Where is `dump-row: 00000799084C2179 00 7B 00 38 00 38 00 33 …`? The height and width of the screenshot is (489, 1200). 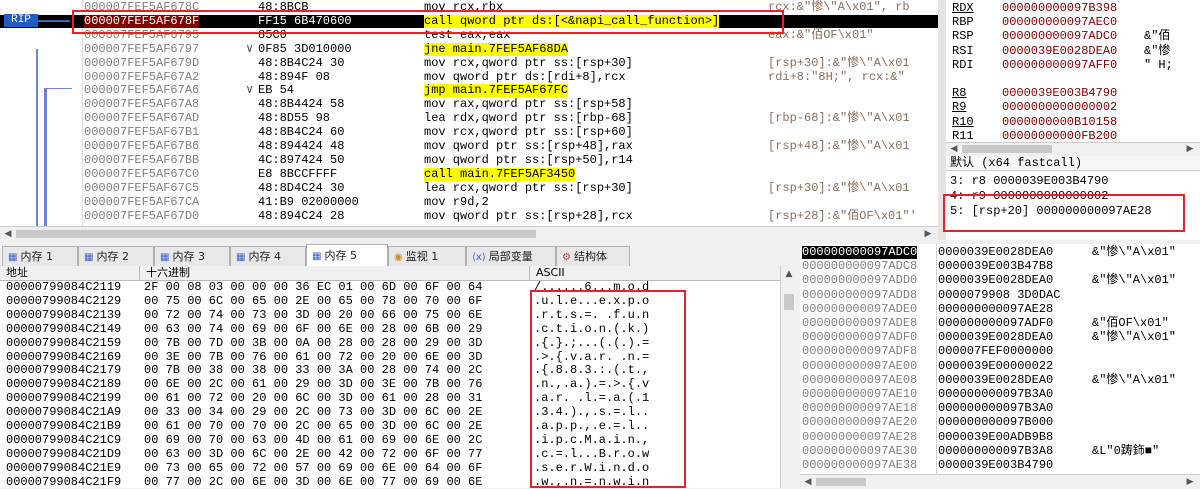
dump-row: 00000799084C2179 00 7B 00 38 00 38 00 33 … is located at coordinates (390, 370).